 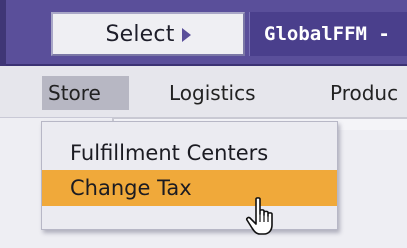 I want to click on menu-item-products: Produc, so click(x=364, y=93).